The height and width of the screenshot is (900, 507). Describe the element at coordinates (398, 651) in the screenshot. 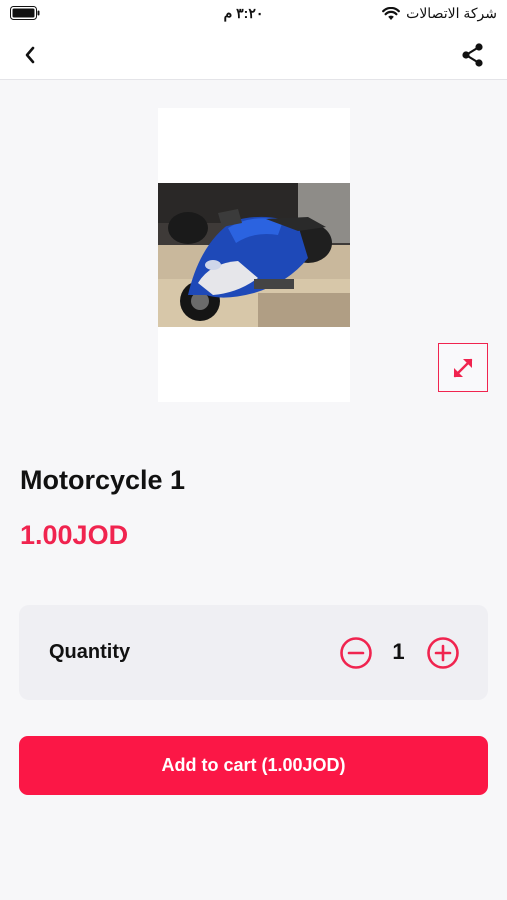

I see `quantity-value: 1` at that location.